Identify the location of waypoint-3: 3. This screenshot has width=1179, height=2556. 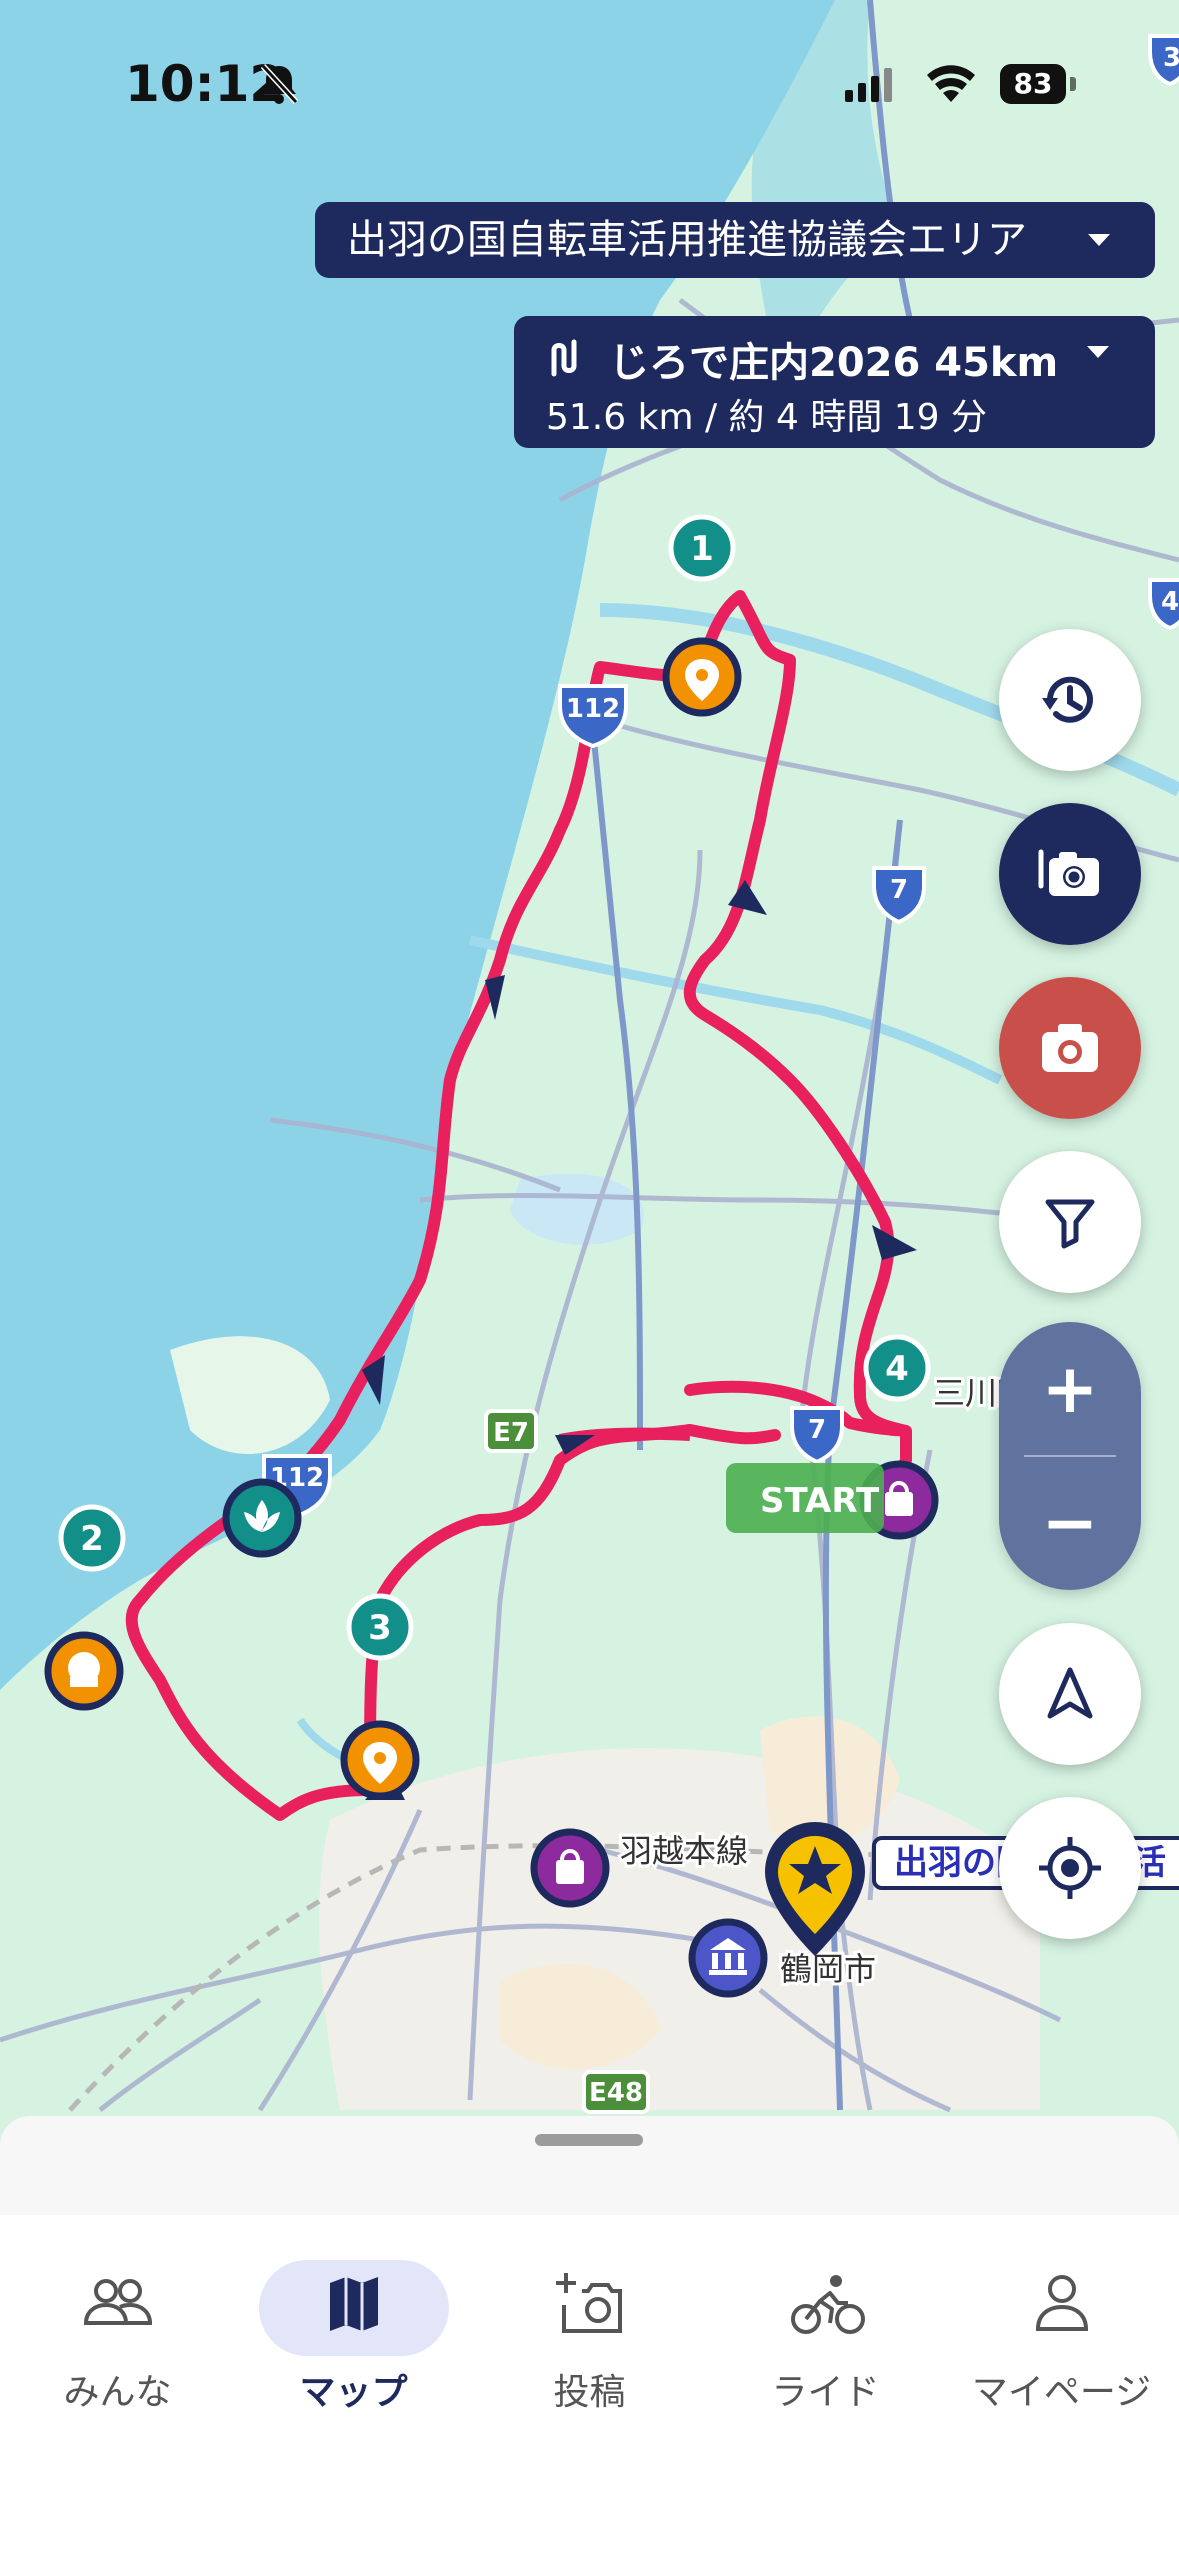
(380, 1628).